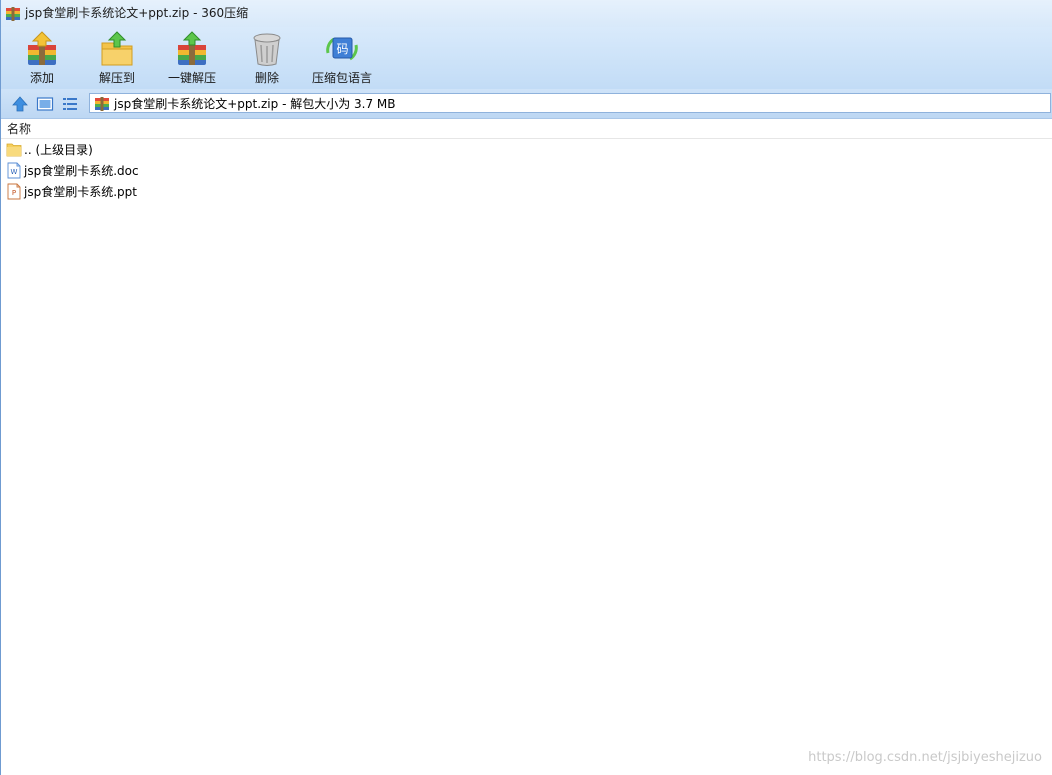 Image resolution: width=1052 pixels, height=775 pixels. I want to click on title-bar: jsp食堂刷卡系统论文+ppt.zip - 360压缩, so click(526, 13).